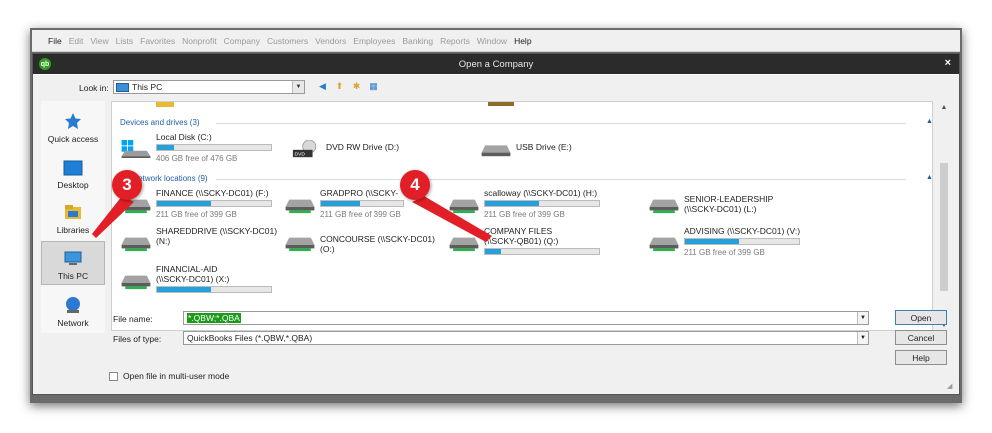  I want to click on callout-arrows, so click(292, 219).